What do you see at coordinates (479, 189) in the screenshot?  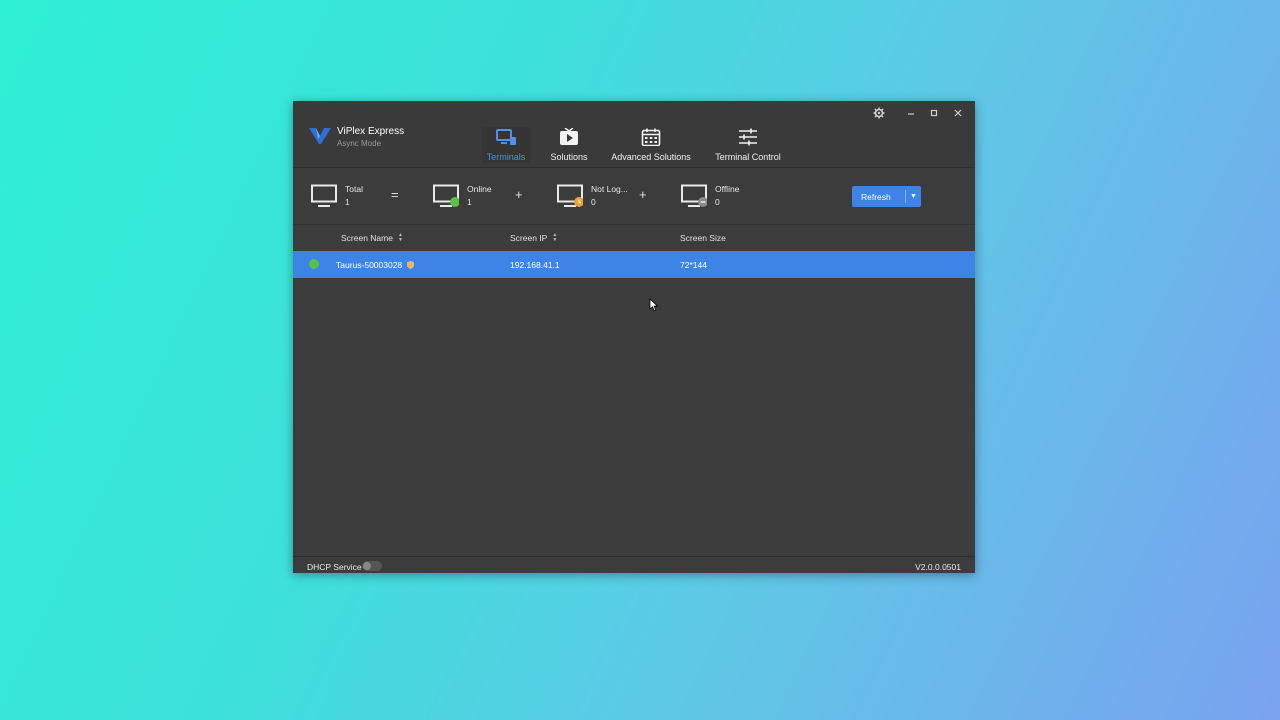 I see `stat-online-label: Online` at bounding box center [479, 189].